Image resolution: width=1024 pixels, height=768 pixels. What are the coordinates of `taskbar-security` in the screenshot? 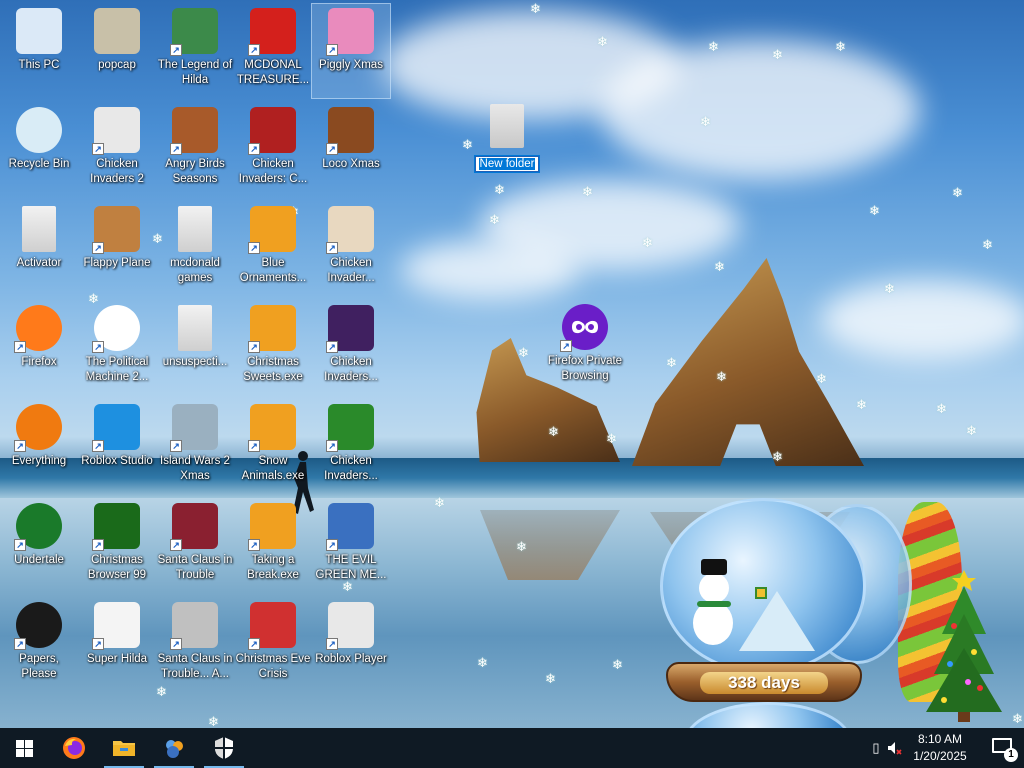 It's located at (224, 748).